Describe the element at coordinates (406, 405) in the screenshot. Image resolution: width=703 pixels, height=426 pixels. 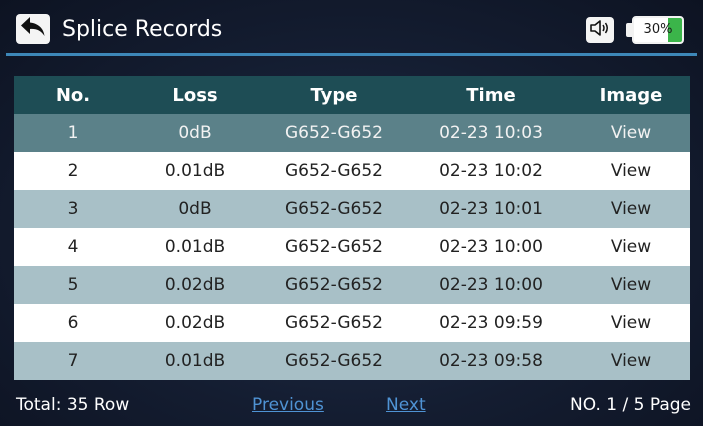
I see `next-page-link: Next` at that location.